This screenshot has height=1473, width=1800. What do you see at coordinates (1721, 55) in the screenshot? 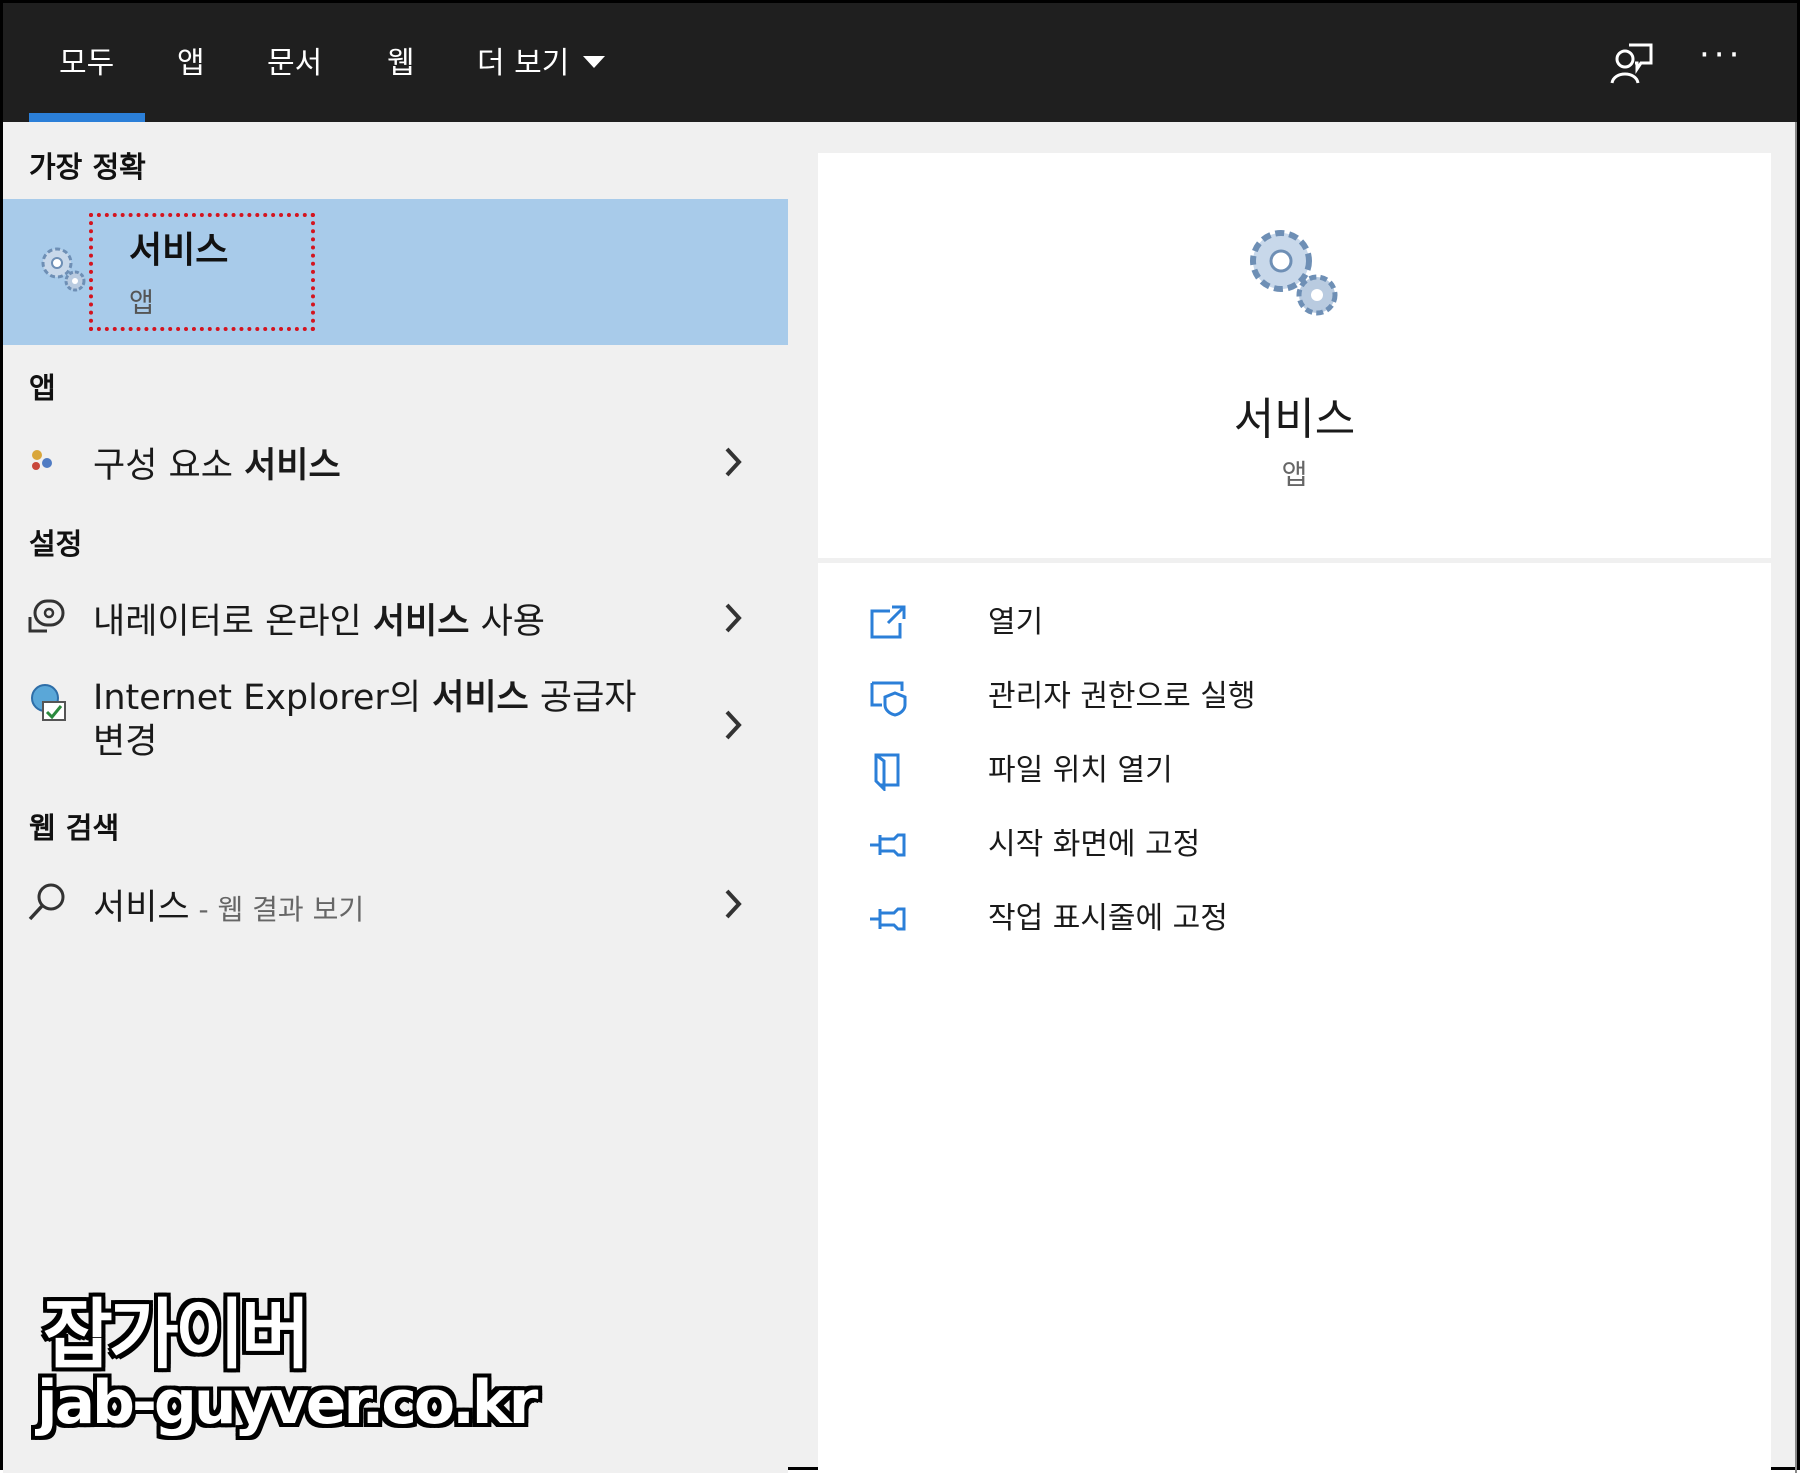
I see `ellipsis-icon: ···` at bounding box center [1721, 55].